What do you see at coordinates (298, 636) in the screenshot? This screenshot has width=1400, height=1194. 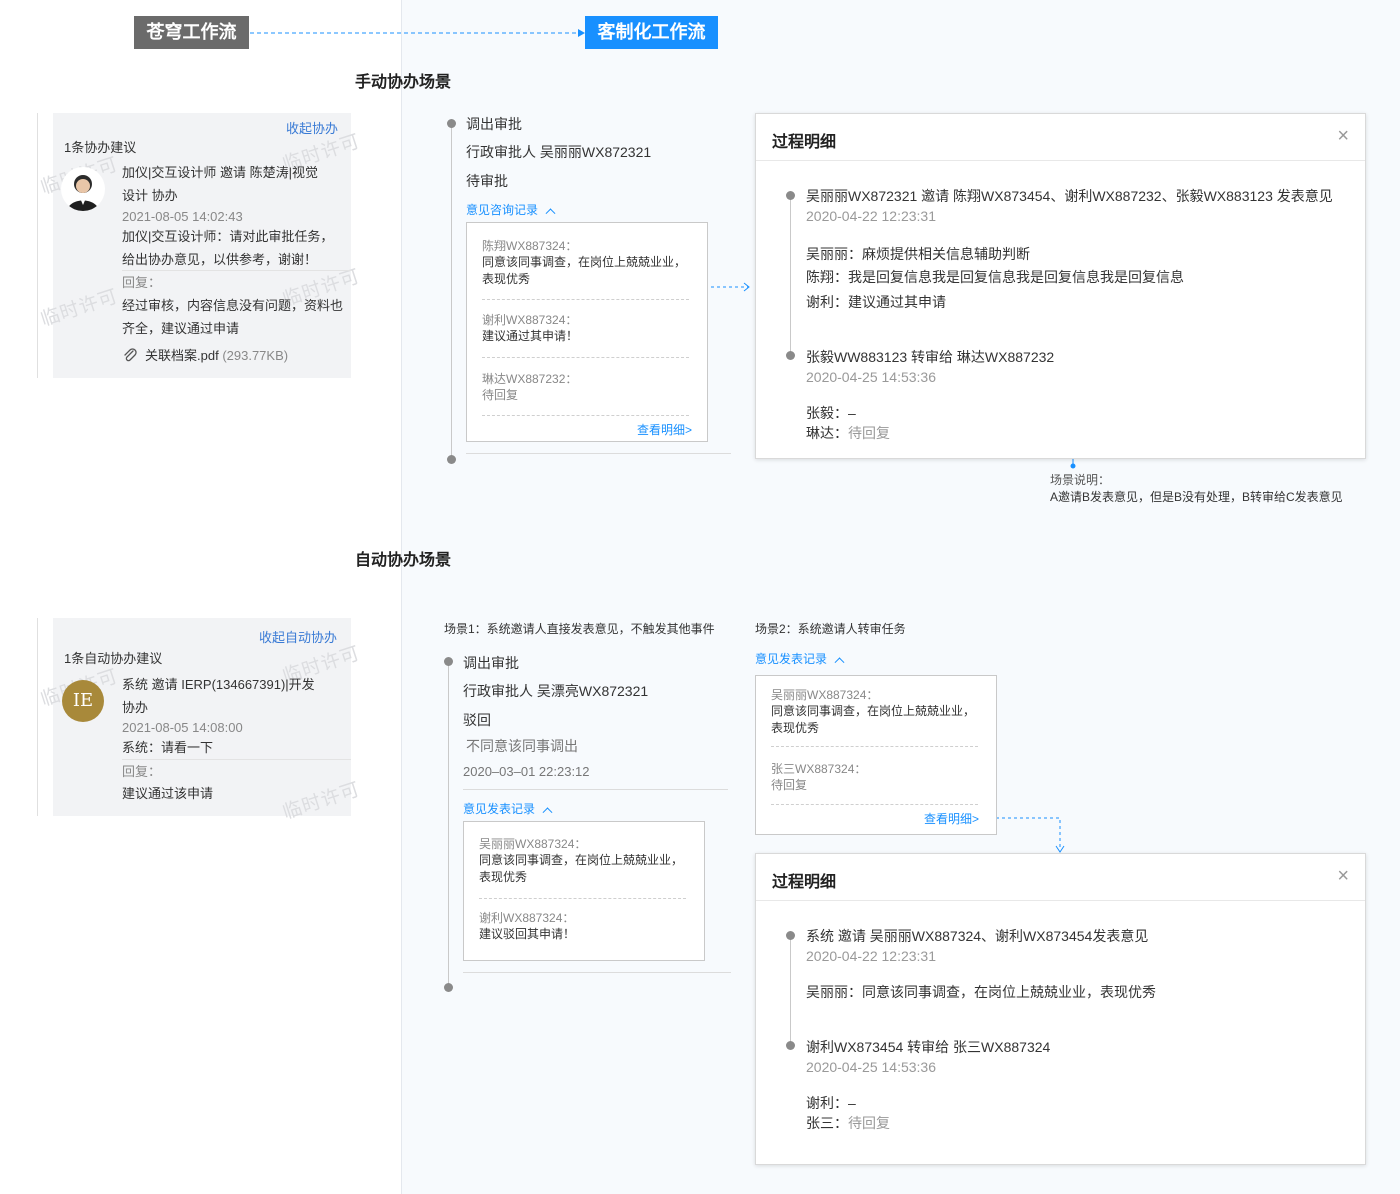 I see `collapse-auto-collab-link: 收起自动协办` at bounding box center [298, 636].